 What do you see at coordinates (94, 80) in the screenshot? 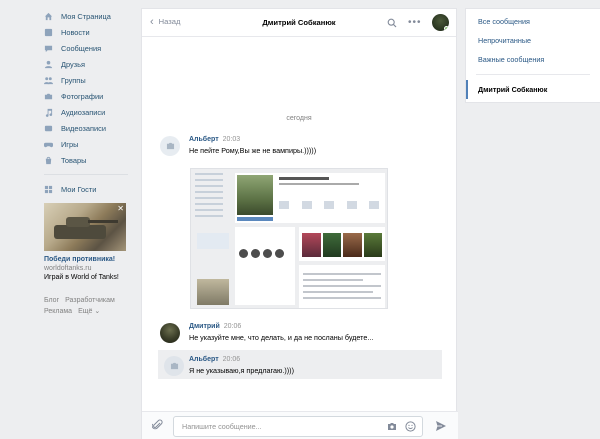
I see `nav-groups: Группы` at bounding box center [94, 80].